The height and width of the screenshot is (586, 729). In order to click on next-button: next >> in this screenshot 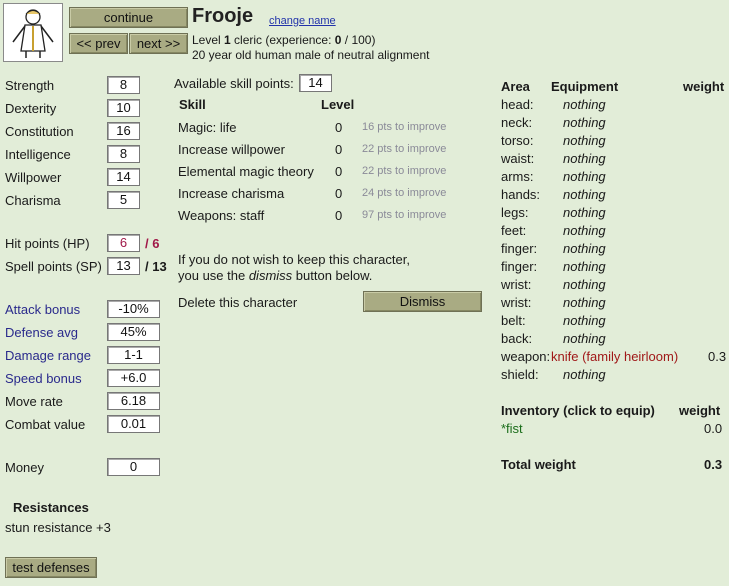, I will do `click(158, 43)`.